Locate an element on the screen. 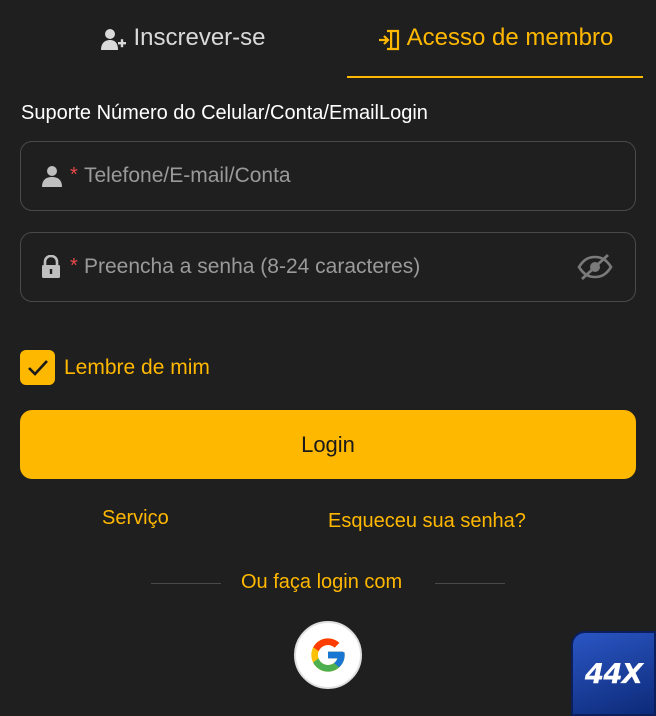 This screenshot has height=716, width=656. service-link: Serviço is located at coordinates (135, 518).